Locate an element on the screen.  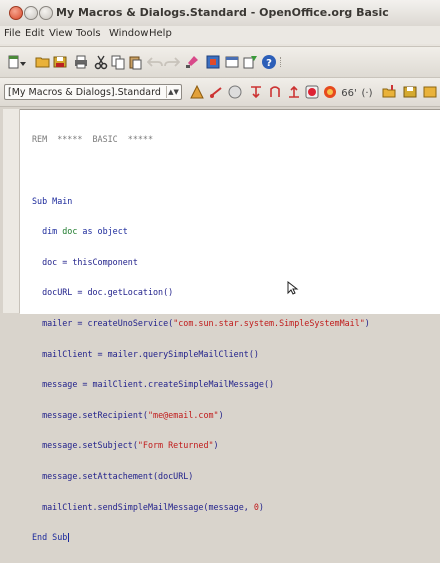
keyword-dim: dim is located at coordinates (45, 231).